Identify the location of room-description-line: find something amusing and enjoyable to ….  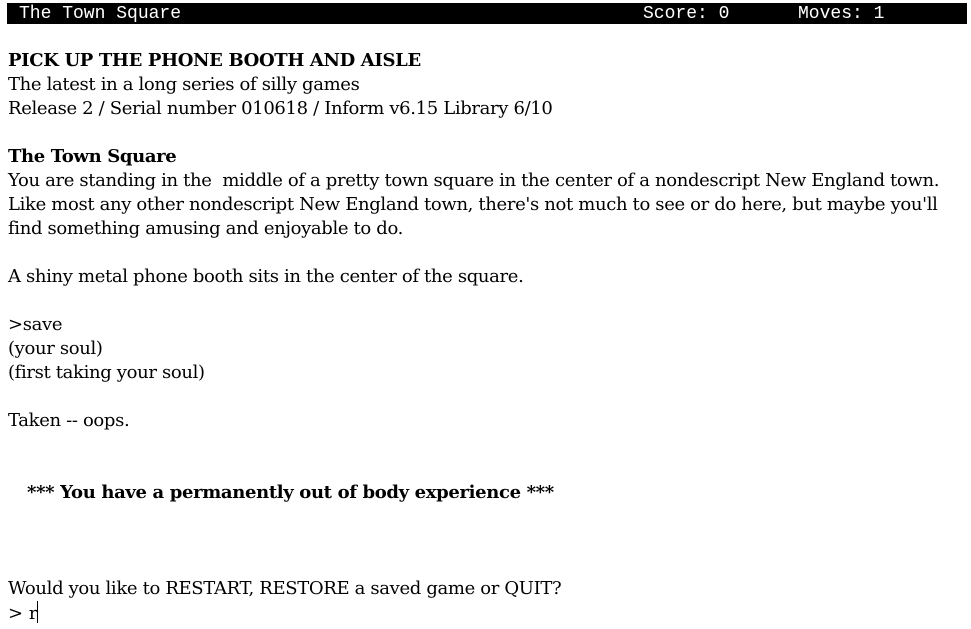
(205, 228).